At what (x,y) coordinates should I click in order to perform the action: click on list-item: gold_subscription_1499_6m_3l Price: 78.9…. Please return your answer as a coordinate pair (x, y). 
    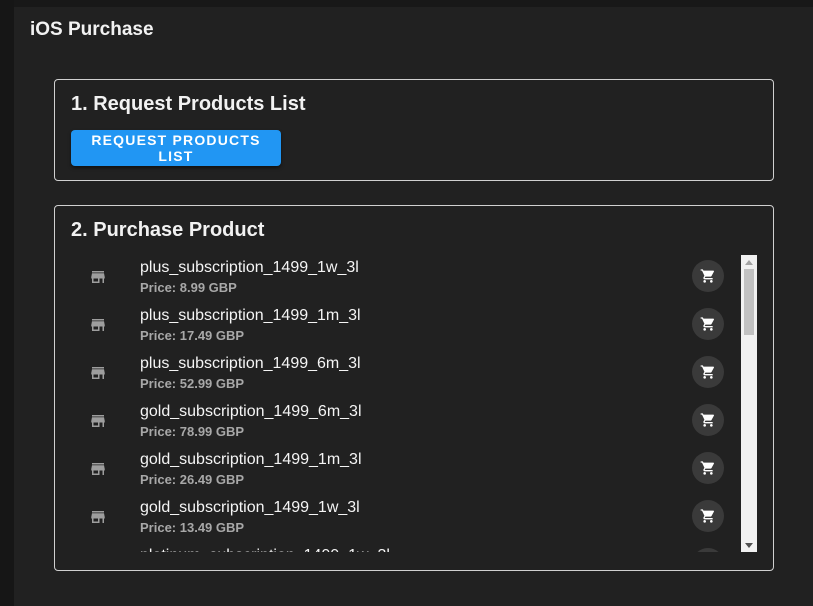
    Looking at the image, I should click on (397, 422).